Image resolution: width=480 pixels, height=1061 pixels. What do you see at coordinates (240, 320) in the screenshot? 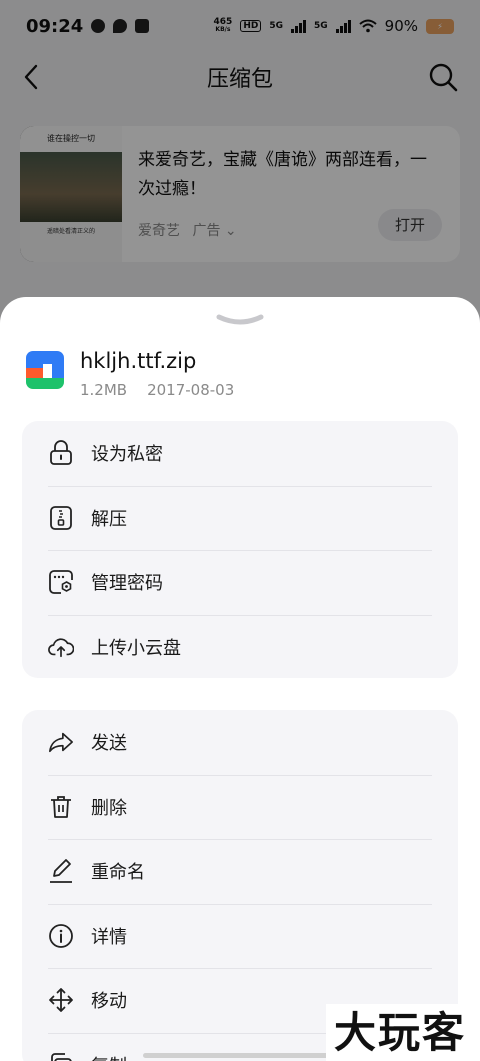
I see `sheet-handle-chevron-icon` at bounding box center [240, 320].